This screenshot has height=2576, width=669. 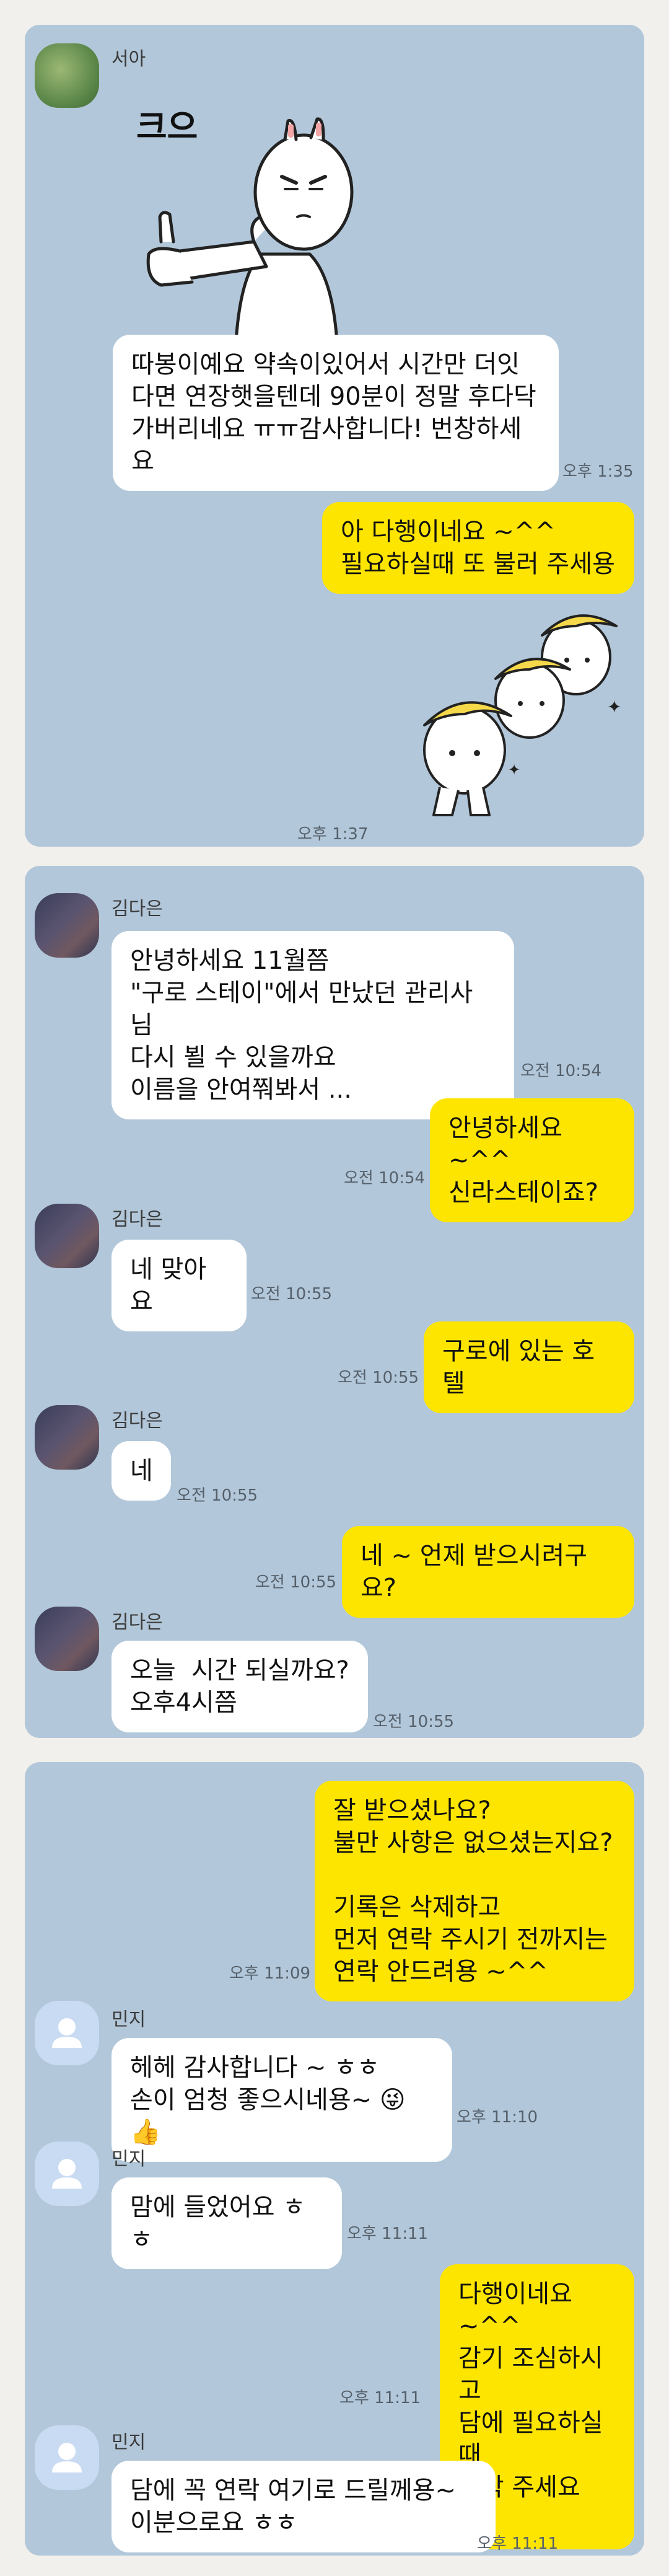 What do you see at coordinates (514, 712) in the screenshot?
I see `banana-bunnies-sticker: ✦ ✦` at bounding box center [514, 712].